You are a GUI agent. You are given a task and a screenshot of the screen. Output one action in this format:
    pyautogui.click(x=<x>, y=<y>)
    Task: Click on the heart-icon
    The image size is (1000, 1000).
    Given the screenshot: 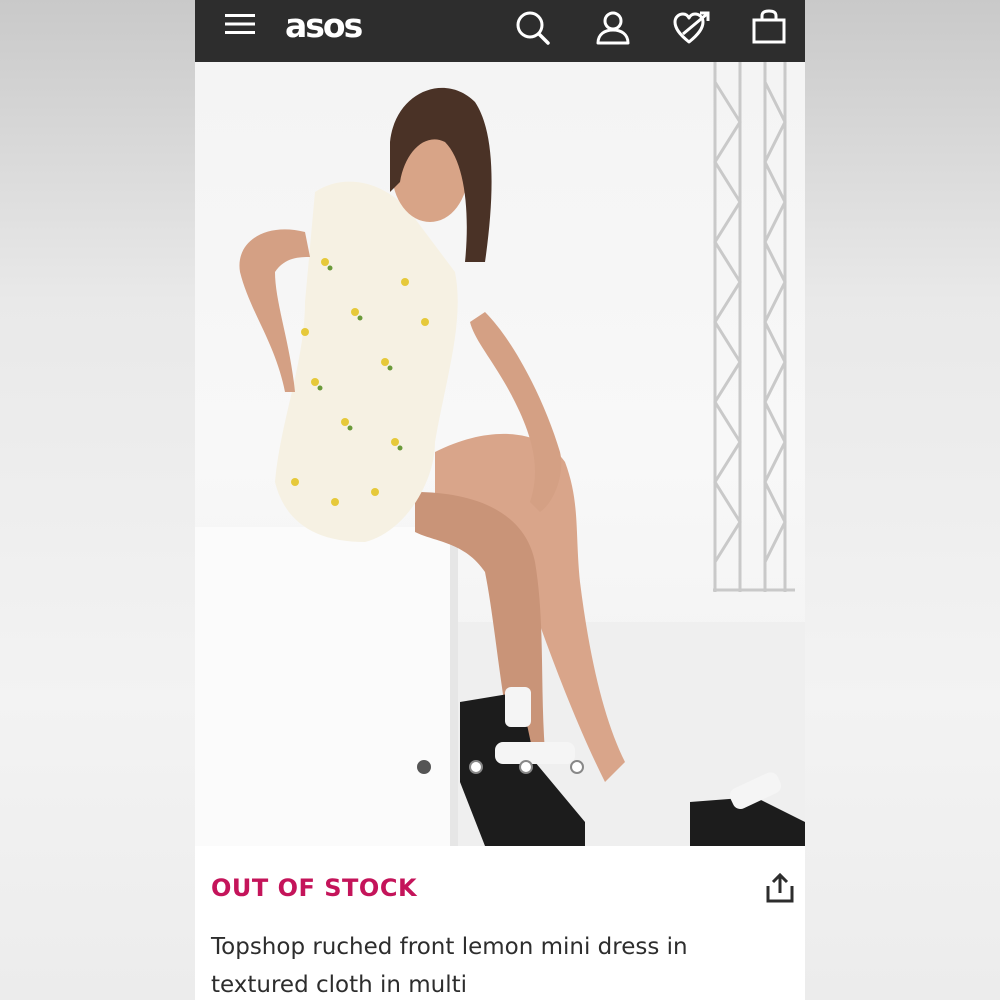 What is the action you would take?
    pyautogui.click(x=693, y=28)
    